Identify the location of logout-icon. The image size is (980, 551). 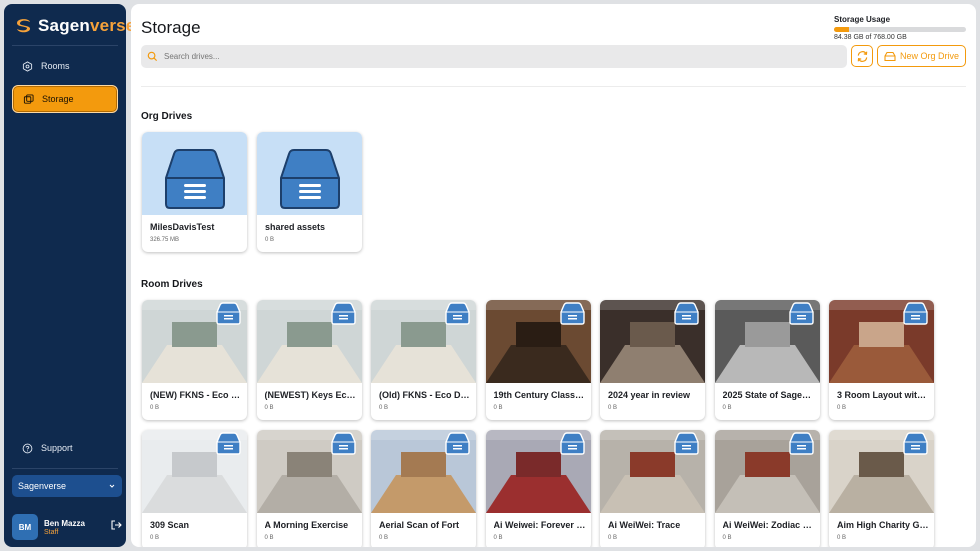
(116, 525).